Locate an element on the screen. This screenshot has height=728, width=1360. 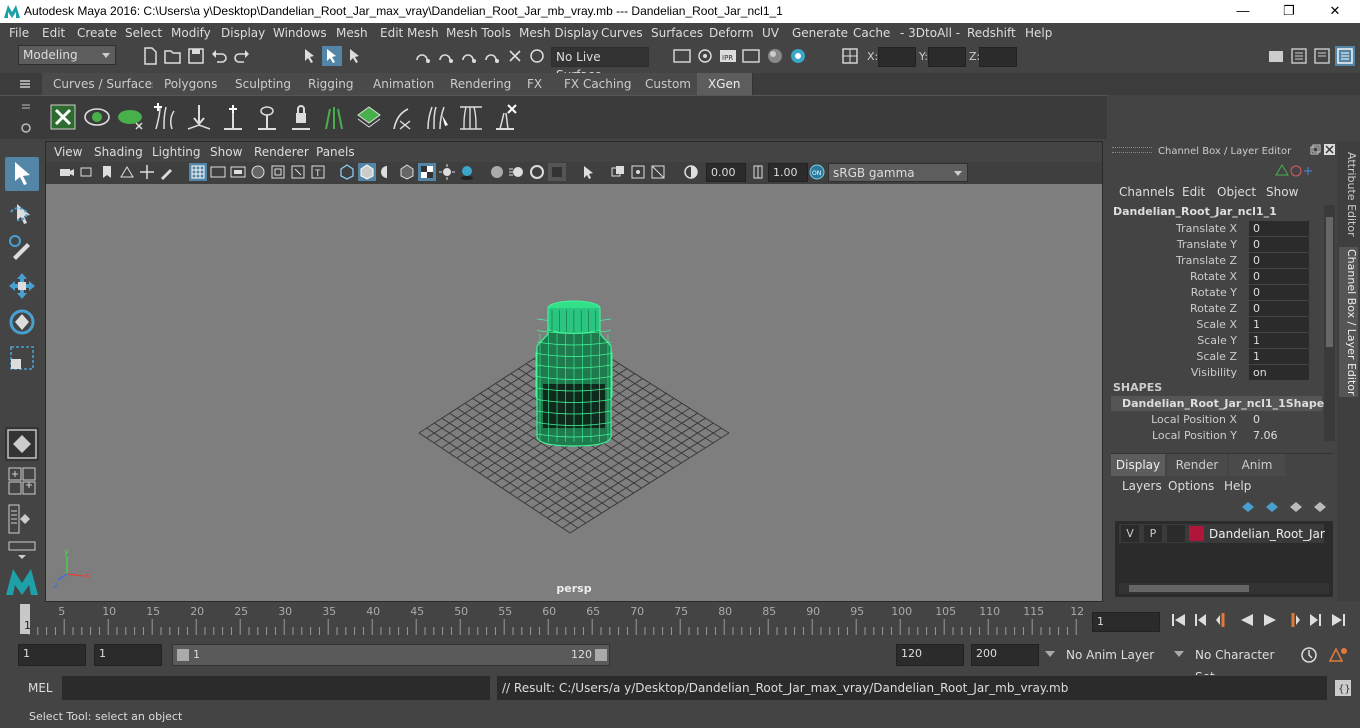
cb-show-menu: Show is located at coordinates (1282, 192).